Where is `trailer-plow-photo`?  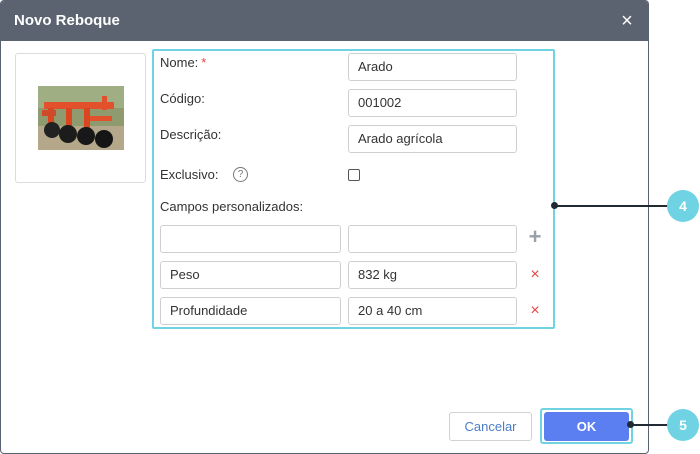
trailer-plow-photo is located at coordinates (81, 118).